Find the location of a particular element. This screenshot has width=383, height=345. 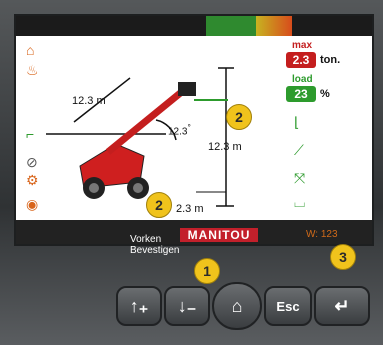

arrow-up-plus-icon: ↑₊ is located at coordinates (139, 305).